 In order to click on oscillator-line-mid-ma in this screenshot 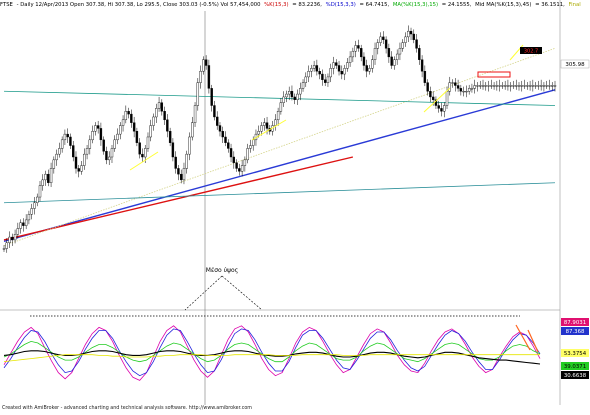, I will do `click(272, 357)`.